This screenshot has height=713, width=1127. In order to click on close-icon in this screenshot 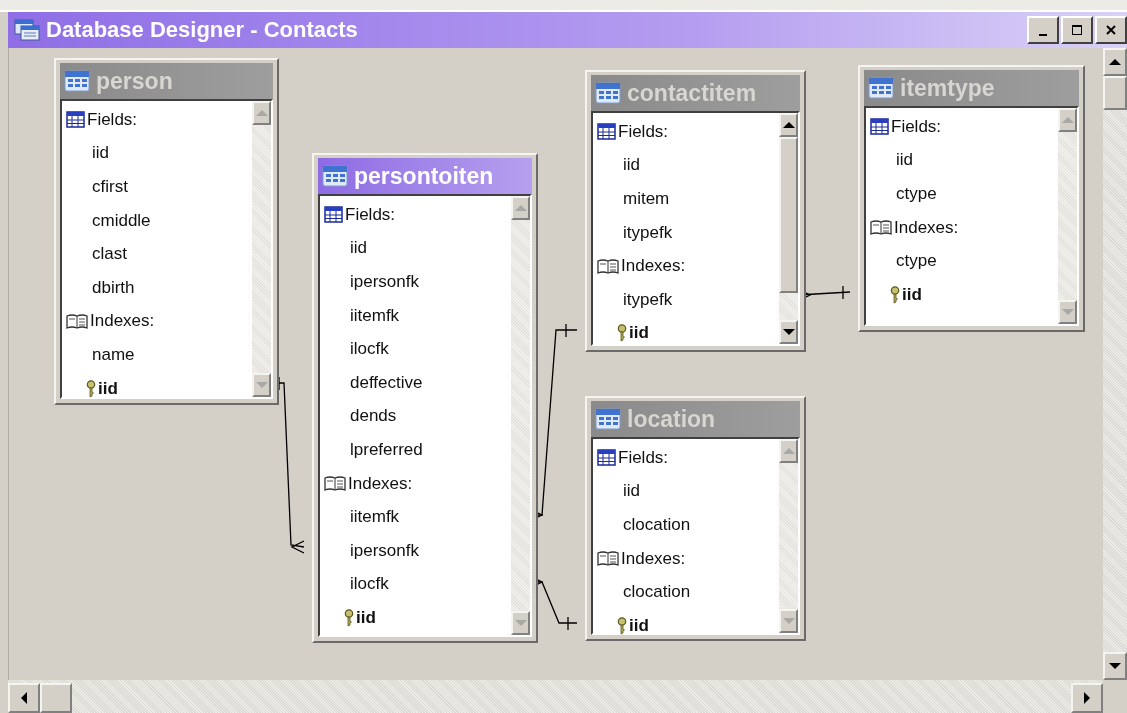, I will do `click(1111, 30)`.